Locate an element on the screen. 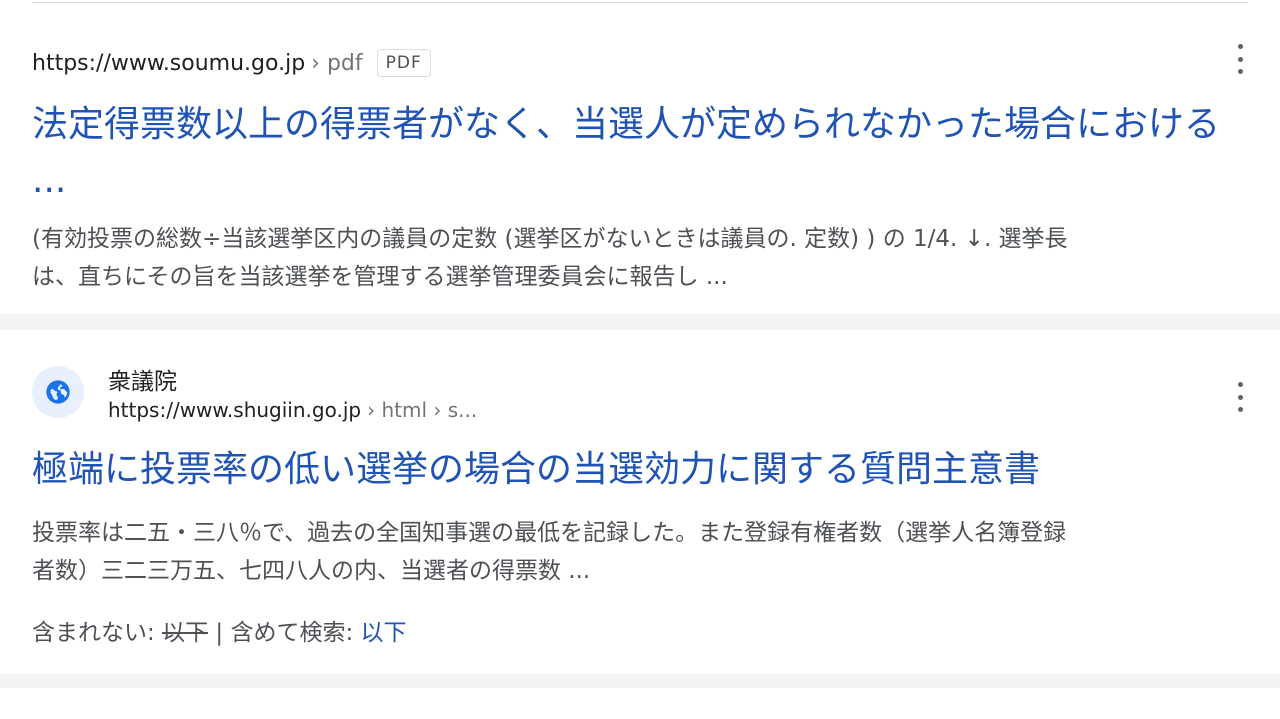  missing-label: 含まれない: is located at coordinates (93, 633).